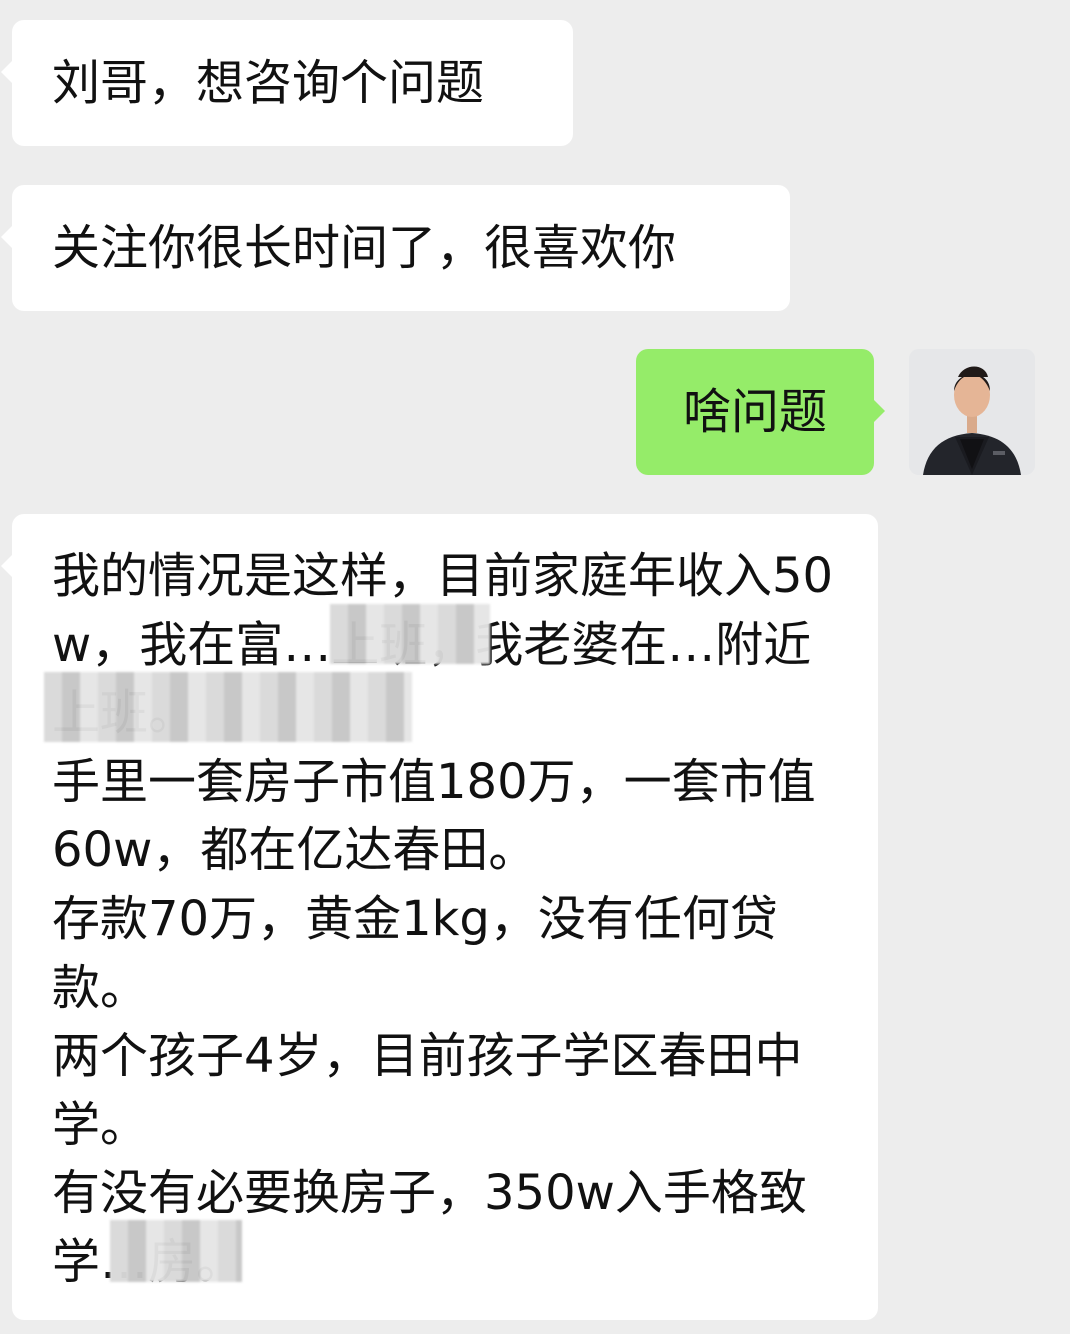 The height and width of the screenshot is (1334, 1070). What do you see at coordinates (287, 83) in the screenshot?
I see `incoming-message: 刘哥，想咨询个问题` at bounding box center [287, 83].